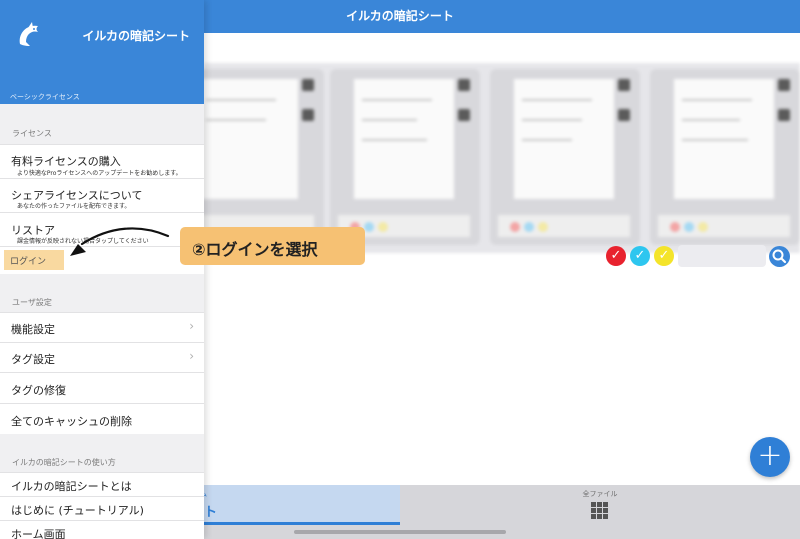  What do you see at coordinates (400, 532) in the screenshot?
I see `home-indicator` at bounding box center [400, 532].